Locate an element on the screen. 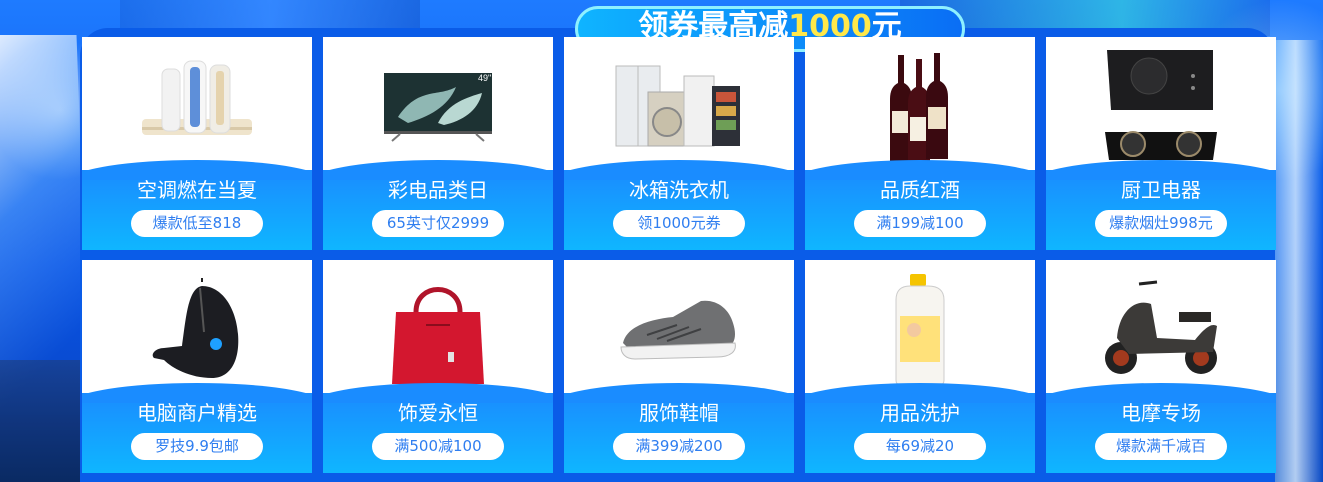 Image resolution: width=1323 pixels, height=482 pixels. card-footer: 服饰鞋帽 满399减200 is located at coordinates (679, 428).